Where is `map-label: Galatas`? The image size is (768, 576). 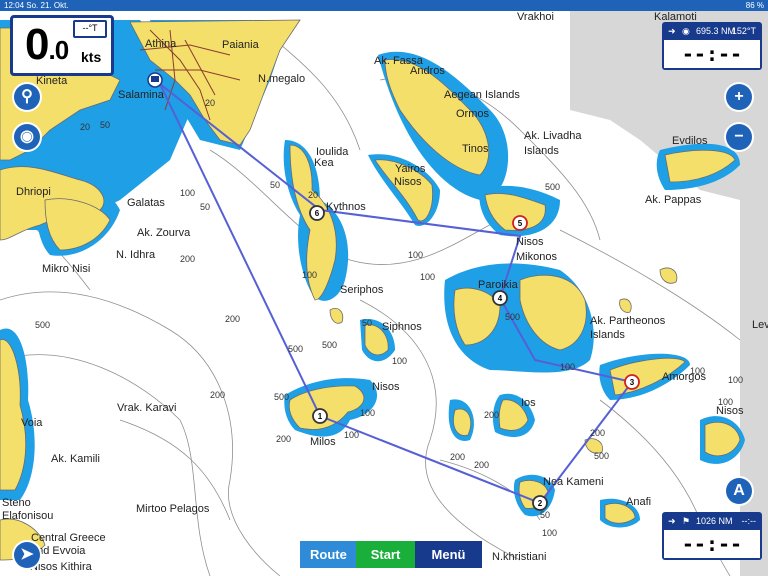
map-label: Galatas is located at coordinates (146, 203).